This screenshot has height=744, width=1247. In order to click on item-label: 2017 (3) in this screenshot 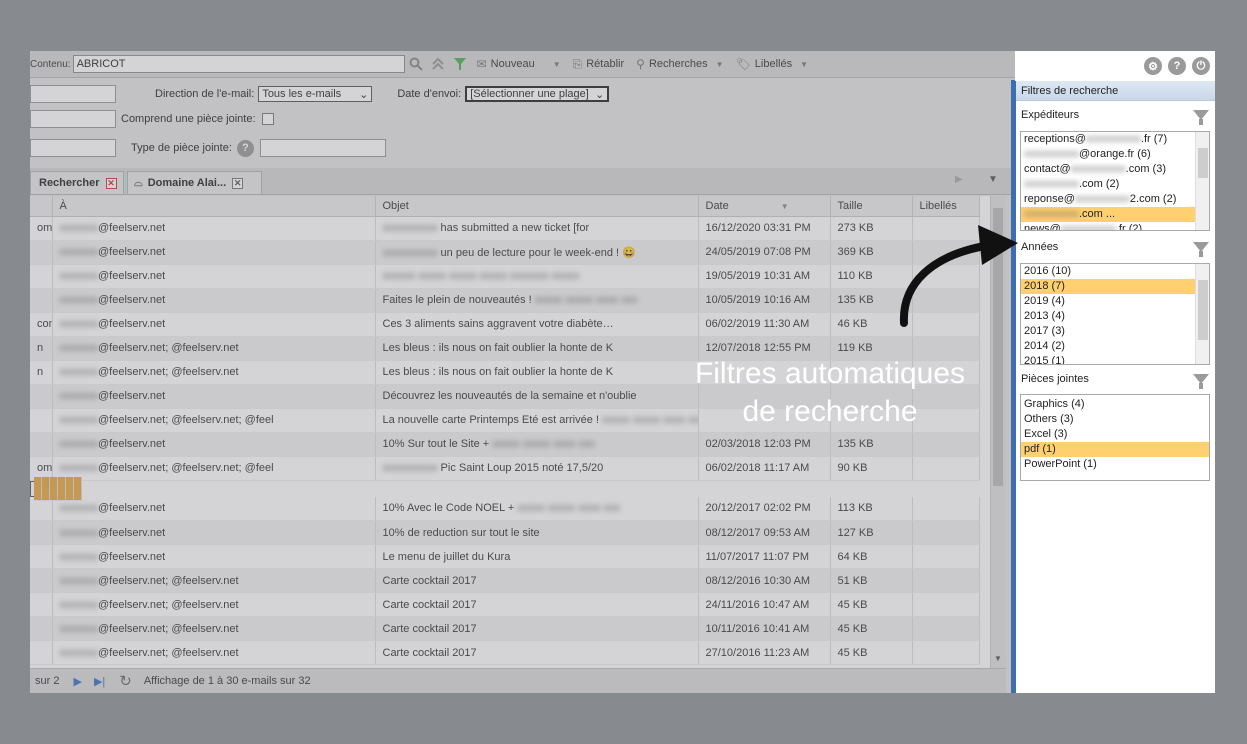, I will do `click(1044, 331)`.